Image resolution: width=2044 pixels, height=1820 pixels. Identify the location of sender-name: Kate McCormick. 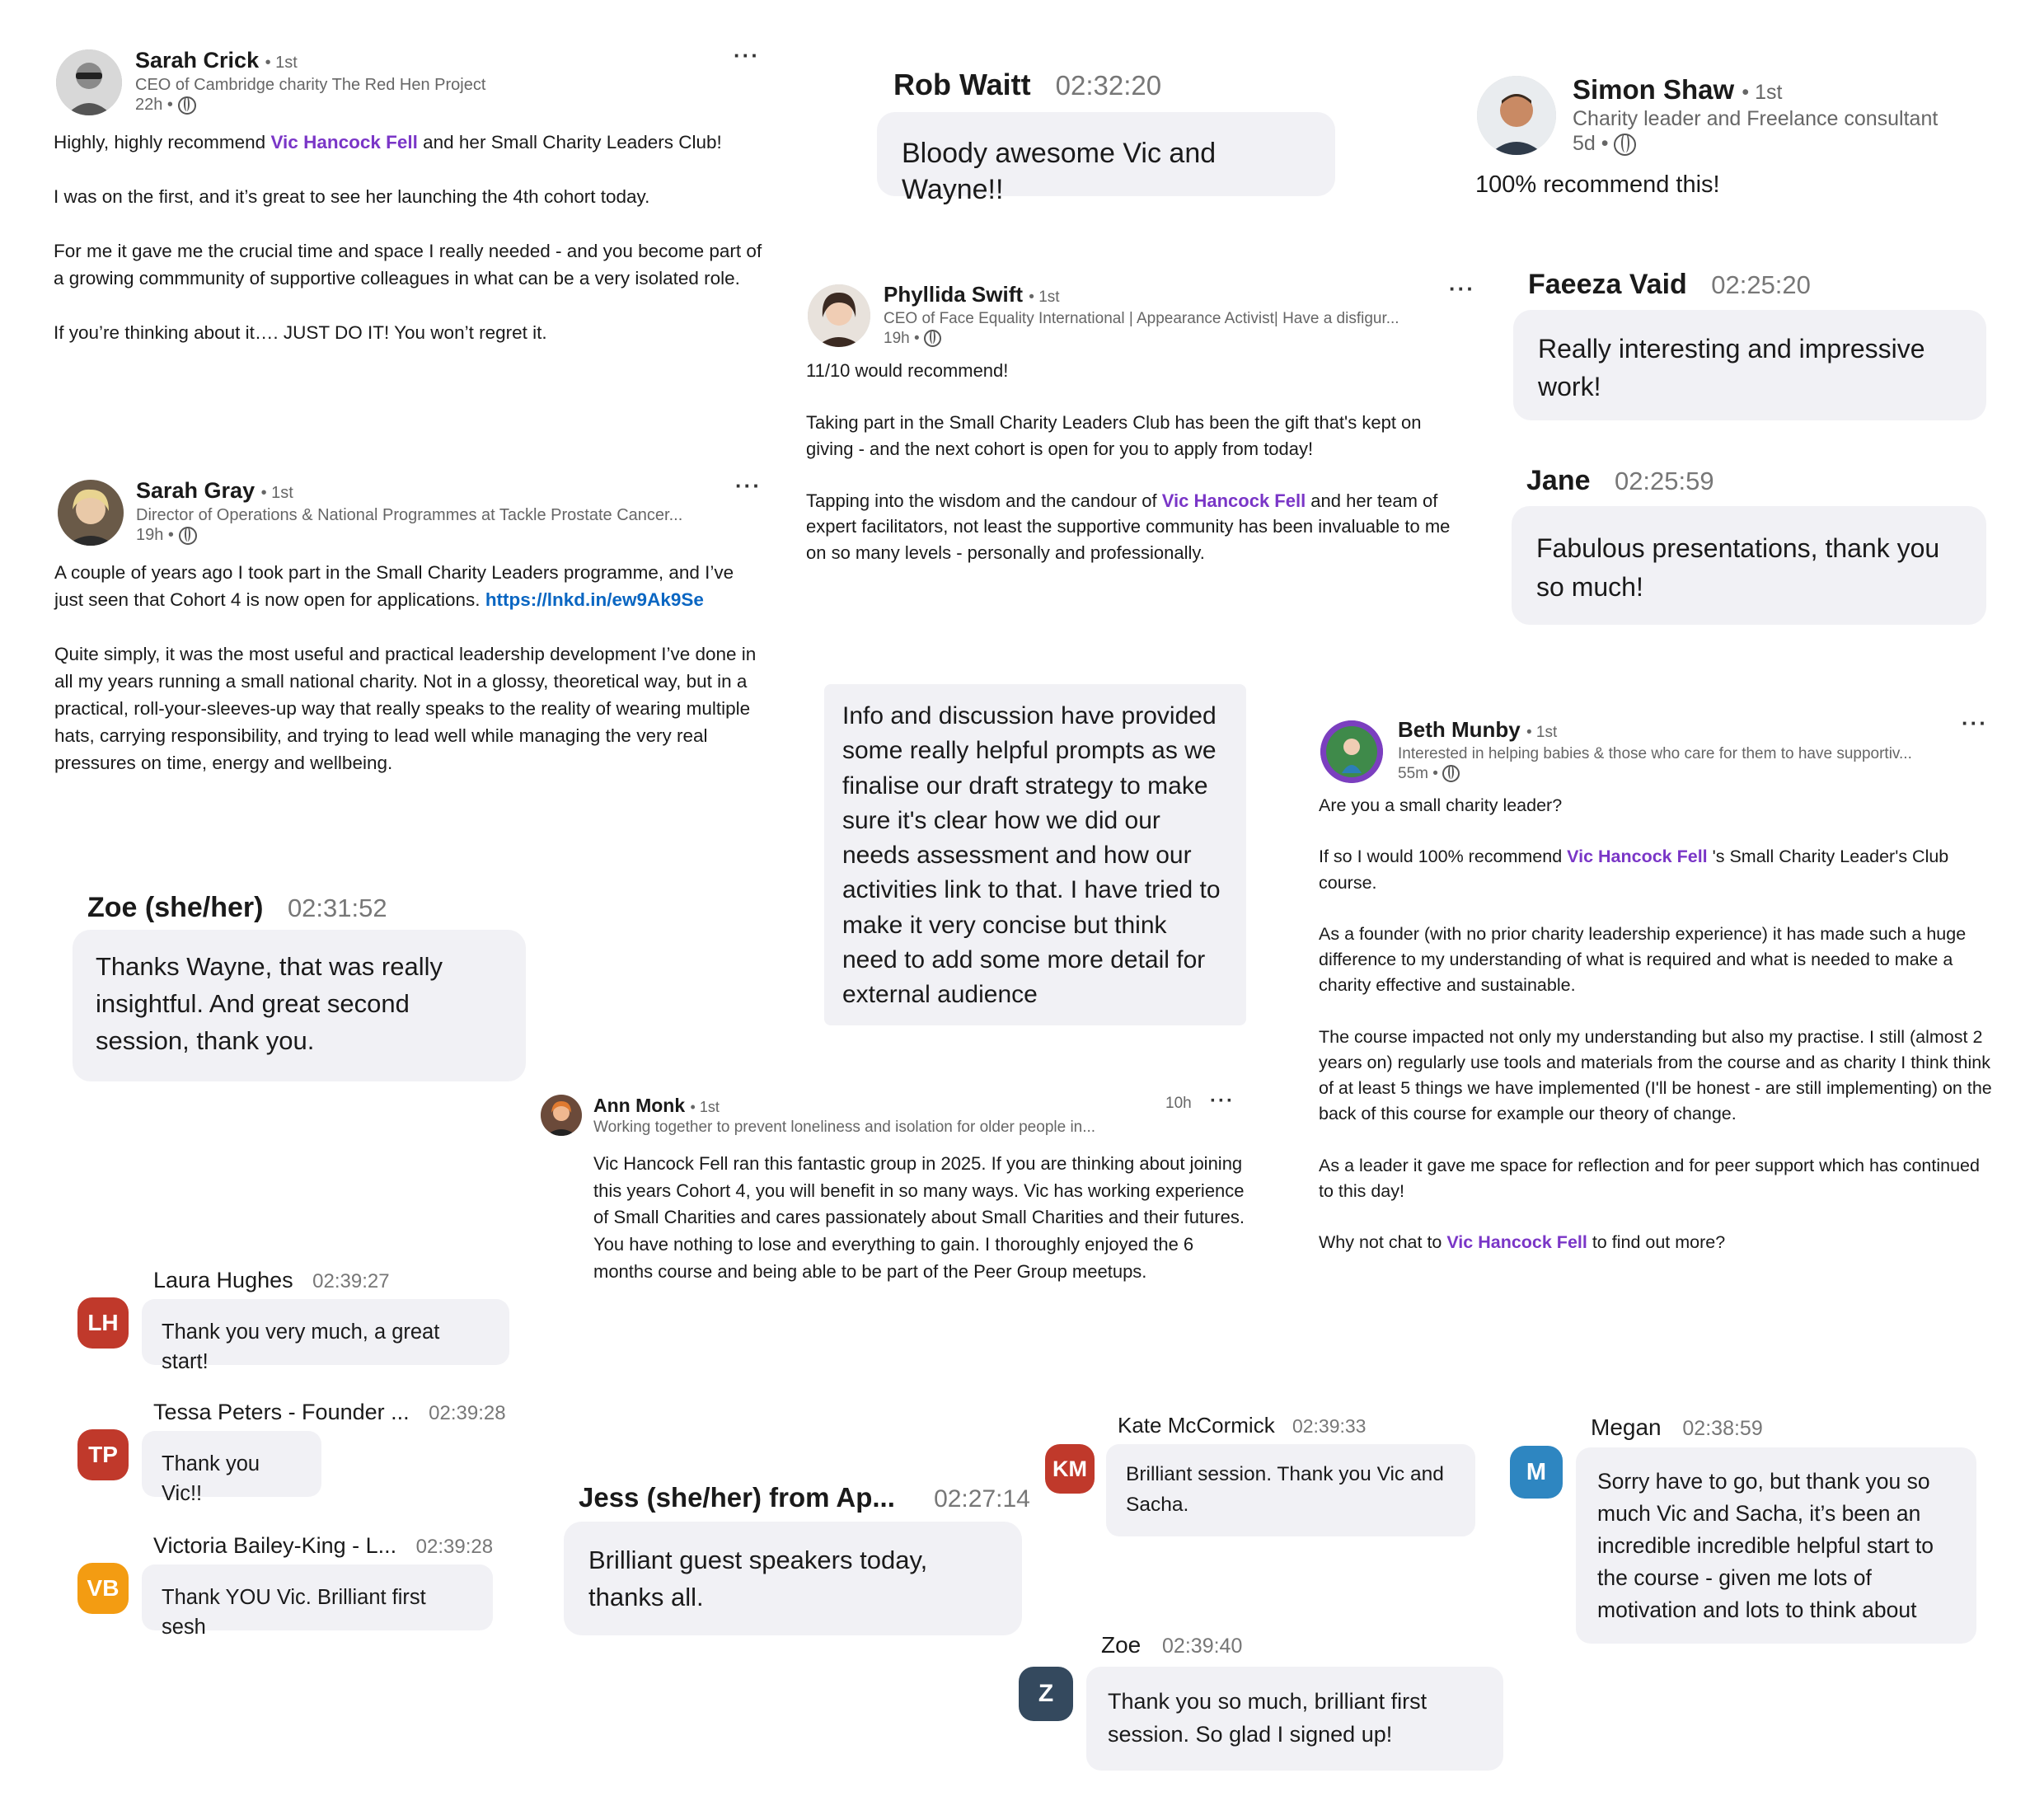
(1196, 1425).